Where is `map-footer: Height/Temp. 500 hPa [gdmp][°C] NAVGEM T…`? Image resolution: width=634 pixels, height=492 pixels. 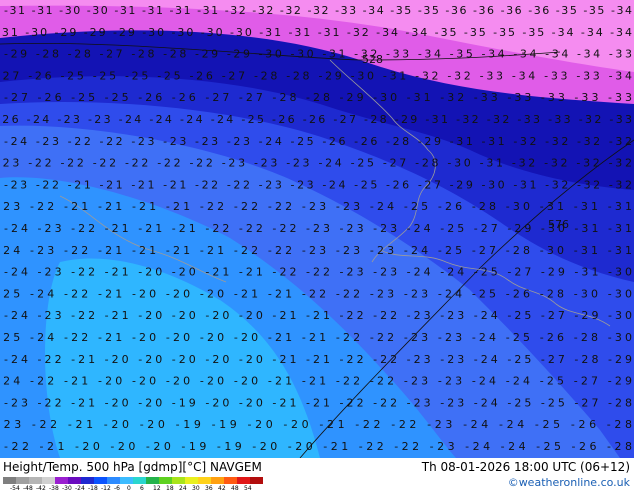
map-footer: Height/Temp. 500 hPa [gdmp][°C] NAVGEM T… is located at coordinates (317, 475).